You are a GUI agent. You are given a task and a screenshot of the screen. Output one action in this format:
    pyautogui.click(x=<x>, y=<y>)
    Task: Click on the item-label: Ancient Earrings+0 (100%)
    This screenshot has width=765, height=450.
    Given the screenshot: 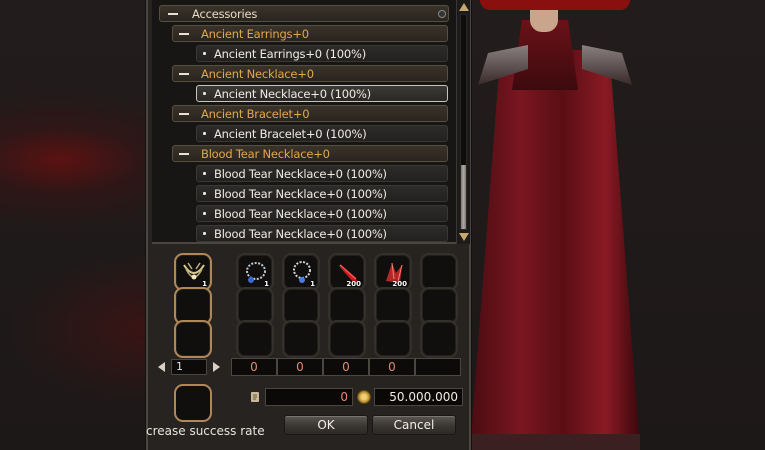 What is the action you would take?
    pyautogui.click(x=290, y=53)
    